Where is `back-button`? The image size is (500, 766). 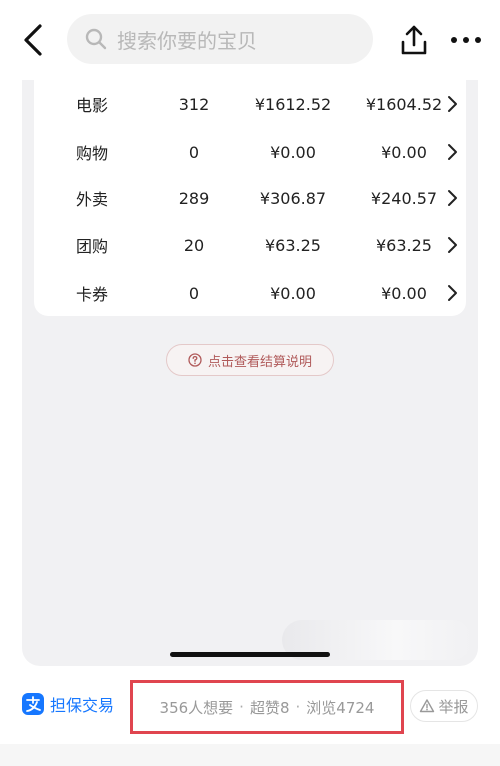 back-button is located at coordinates (35, 40).